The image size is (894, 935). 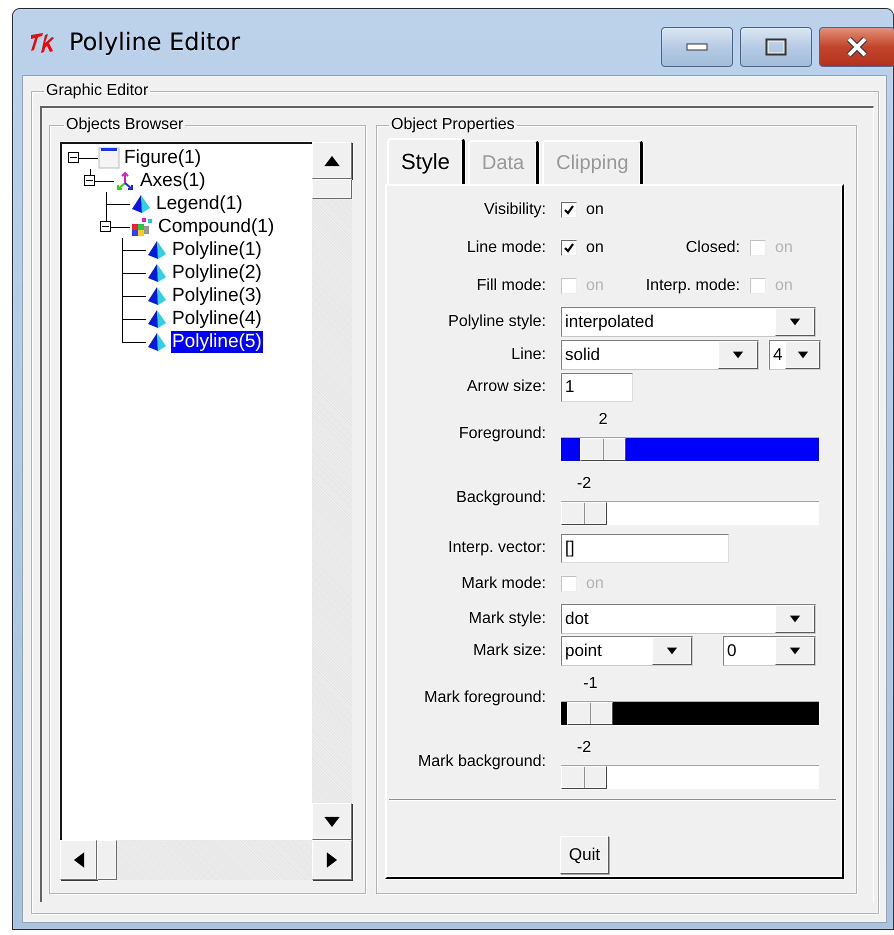 I want to click on window-title: Polyline Editor, so click(x=154, y=42).